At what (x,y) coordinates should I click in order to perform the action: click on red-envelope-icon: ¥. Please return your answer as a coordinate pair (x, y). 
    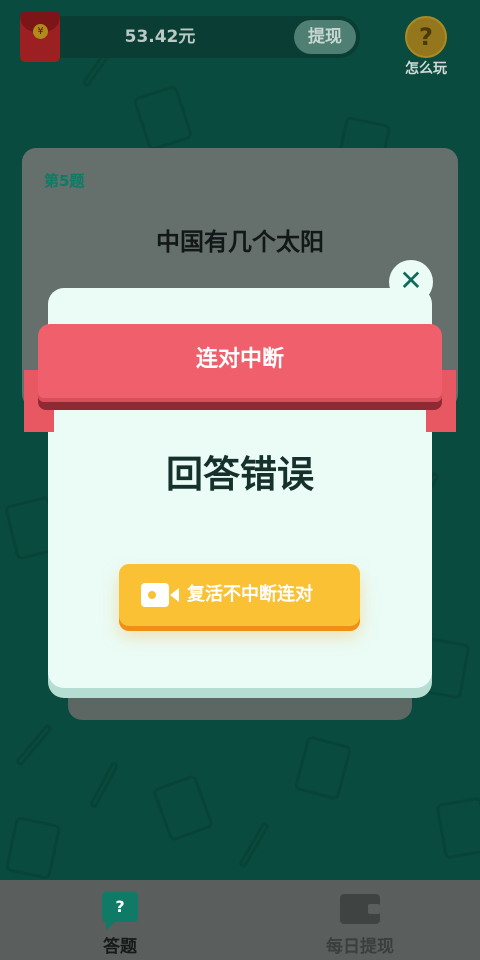
    Looking at the image, I should click on (40, 37).